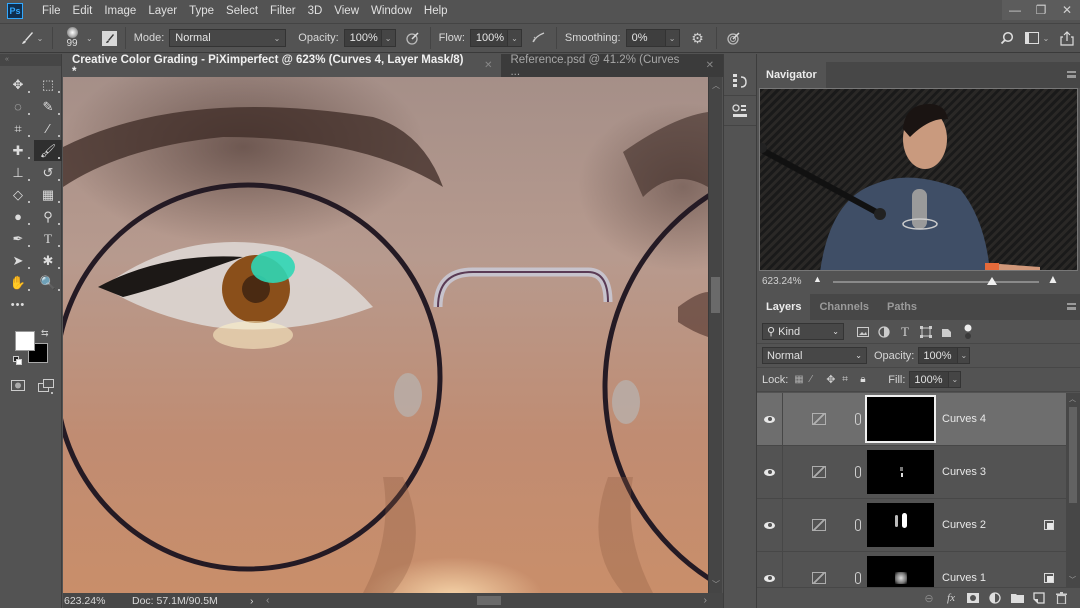 The height and width of the screenshot is (608, 1080). I want to click on layer-row: Curves 4, so click(911, 419).